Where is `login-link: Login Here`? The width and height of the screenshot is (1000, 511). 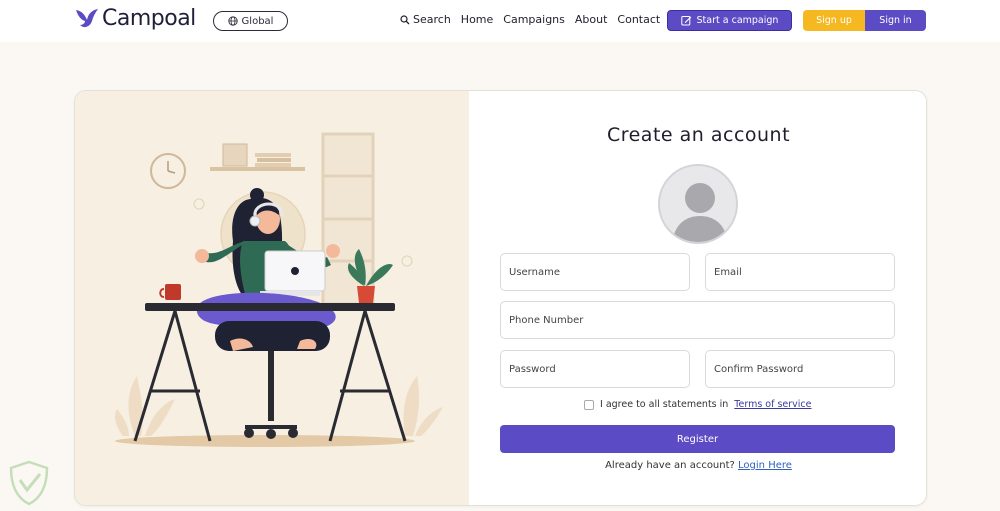
login-link: Login Here is located at coordinates (765, 465).